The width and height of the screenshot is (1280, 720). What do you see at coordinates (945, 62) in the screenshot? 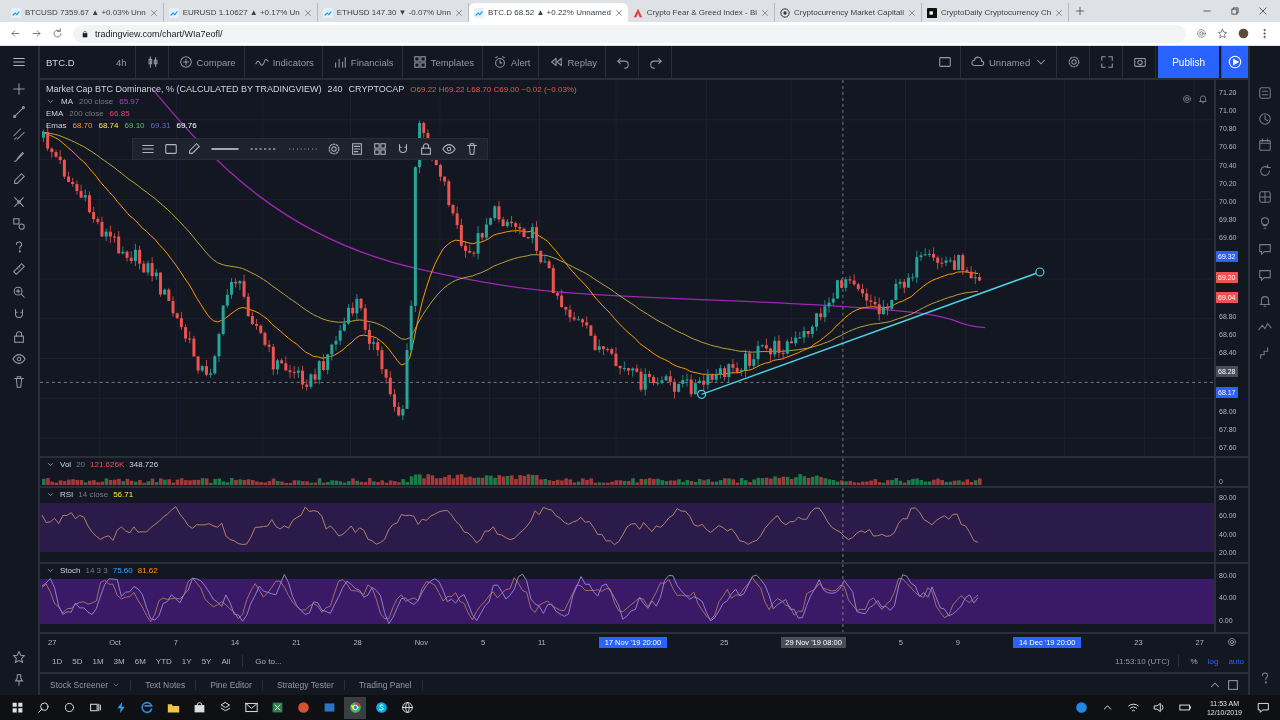
I see `layout-icon` at bounding box center [945, 62].